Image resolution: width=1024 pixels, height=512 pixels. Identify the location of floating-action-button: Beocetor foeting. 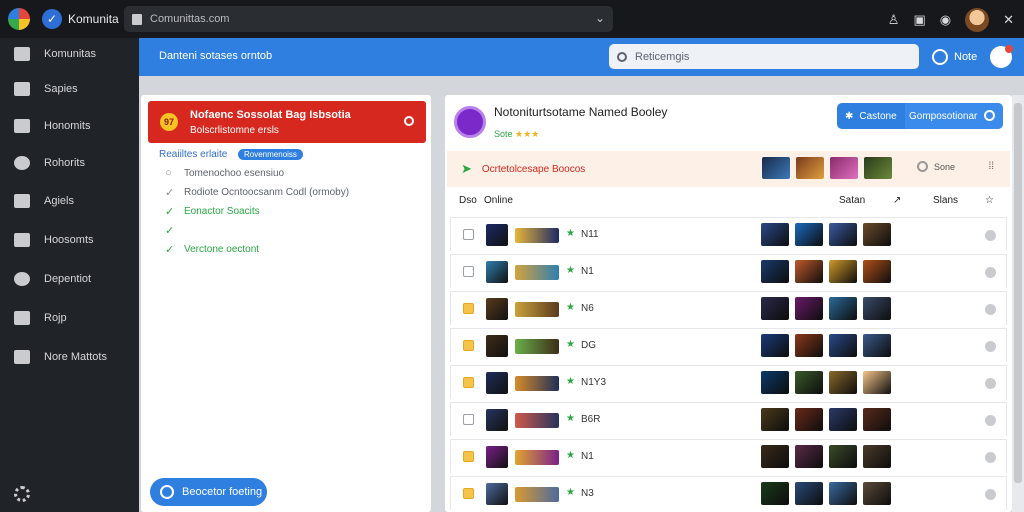
(208, 492).